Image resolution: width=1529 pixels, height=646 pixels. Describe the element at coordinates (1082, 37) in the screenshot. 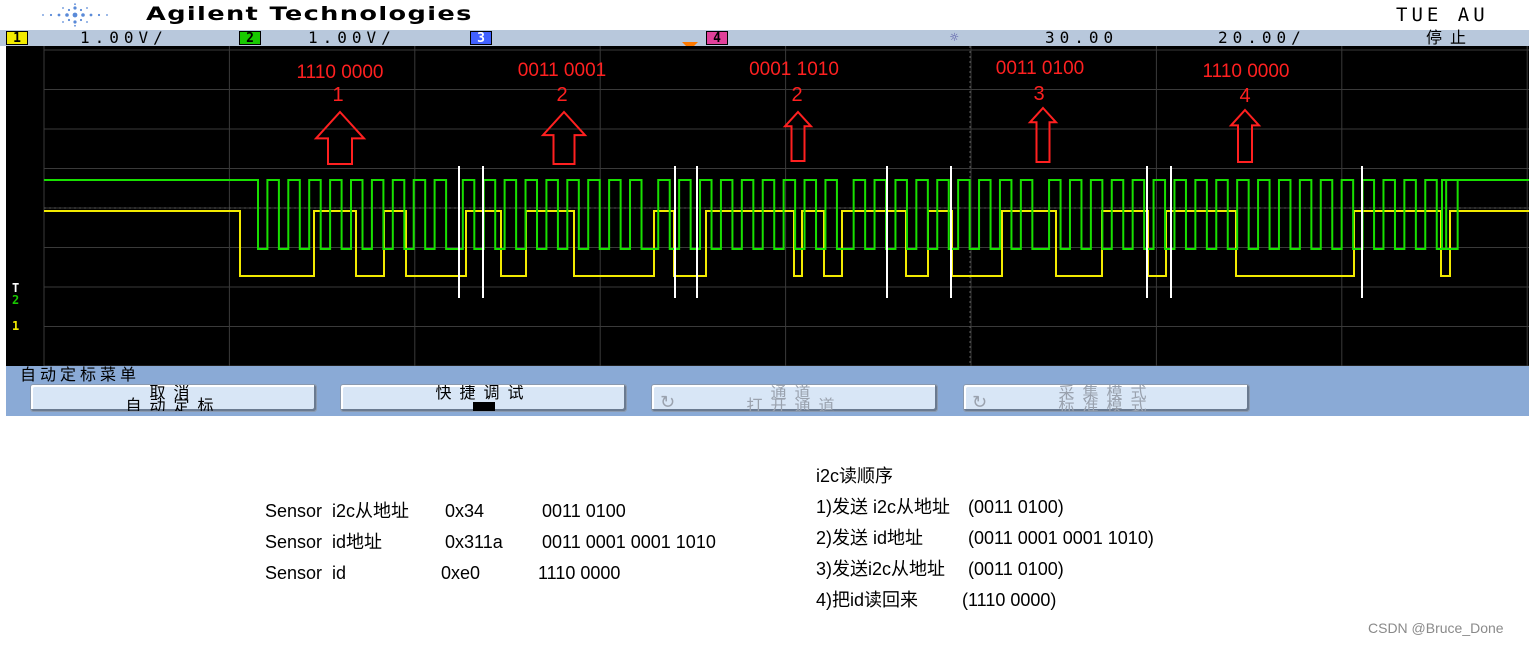

I see `horizontal-delay: 30.00` at that location.